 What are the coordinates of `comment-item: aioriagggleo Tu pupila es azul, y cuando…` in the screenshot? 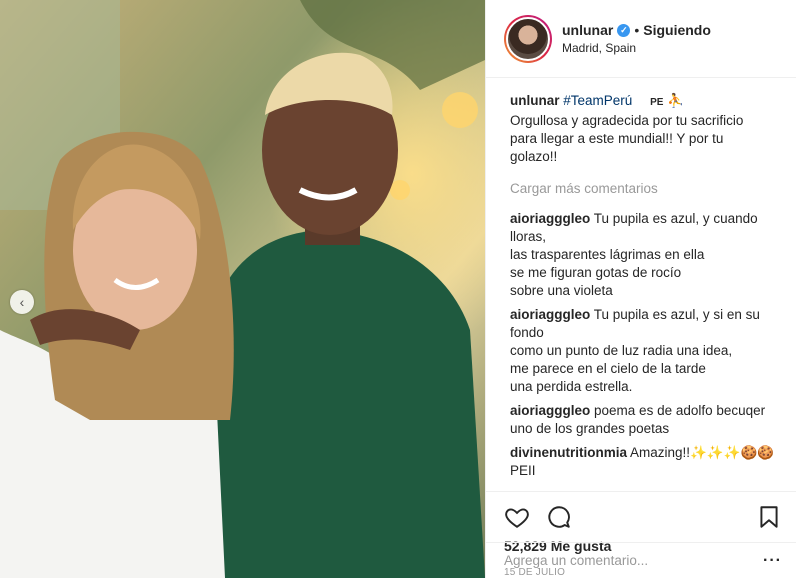 It's located at (644, 255).